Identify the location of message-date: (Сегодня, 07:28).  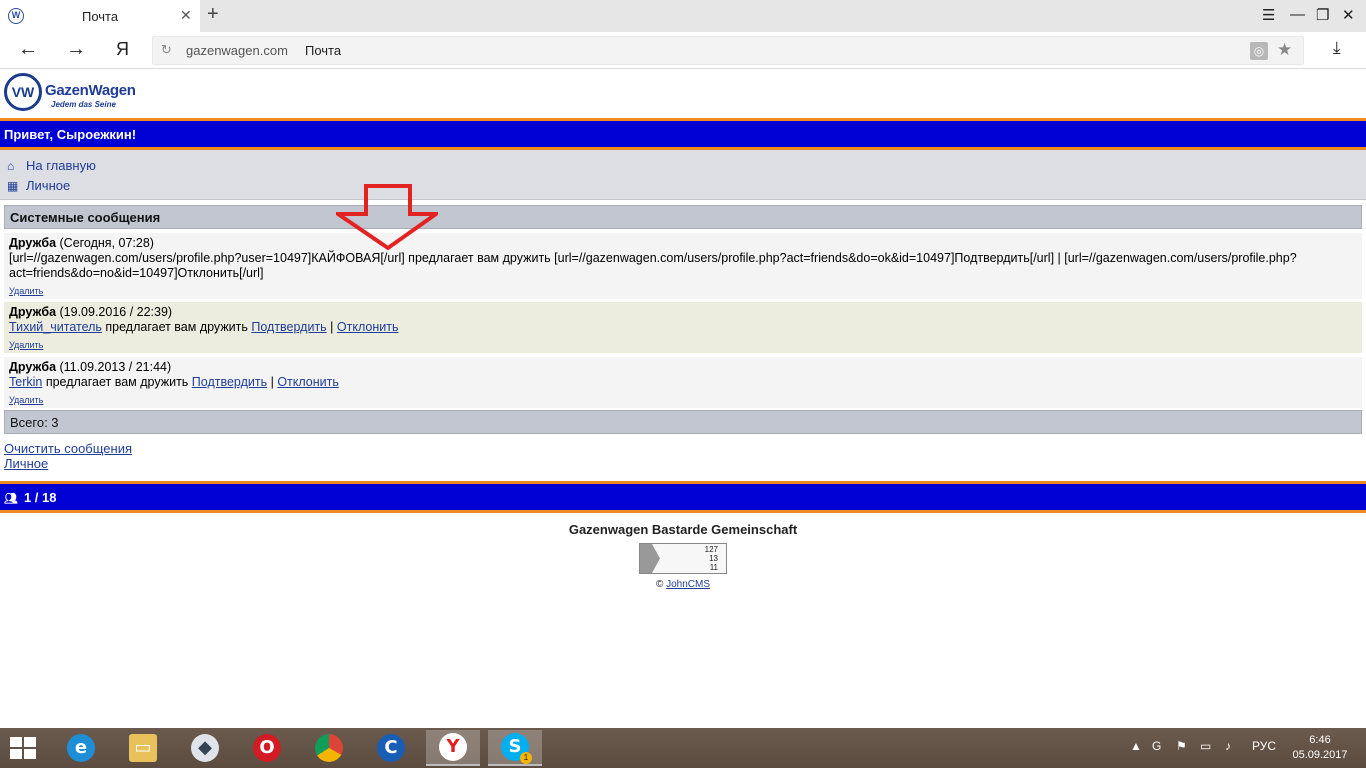
(106, 243).